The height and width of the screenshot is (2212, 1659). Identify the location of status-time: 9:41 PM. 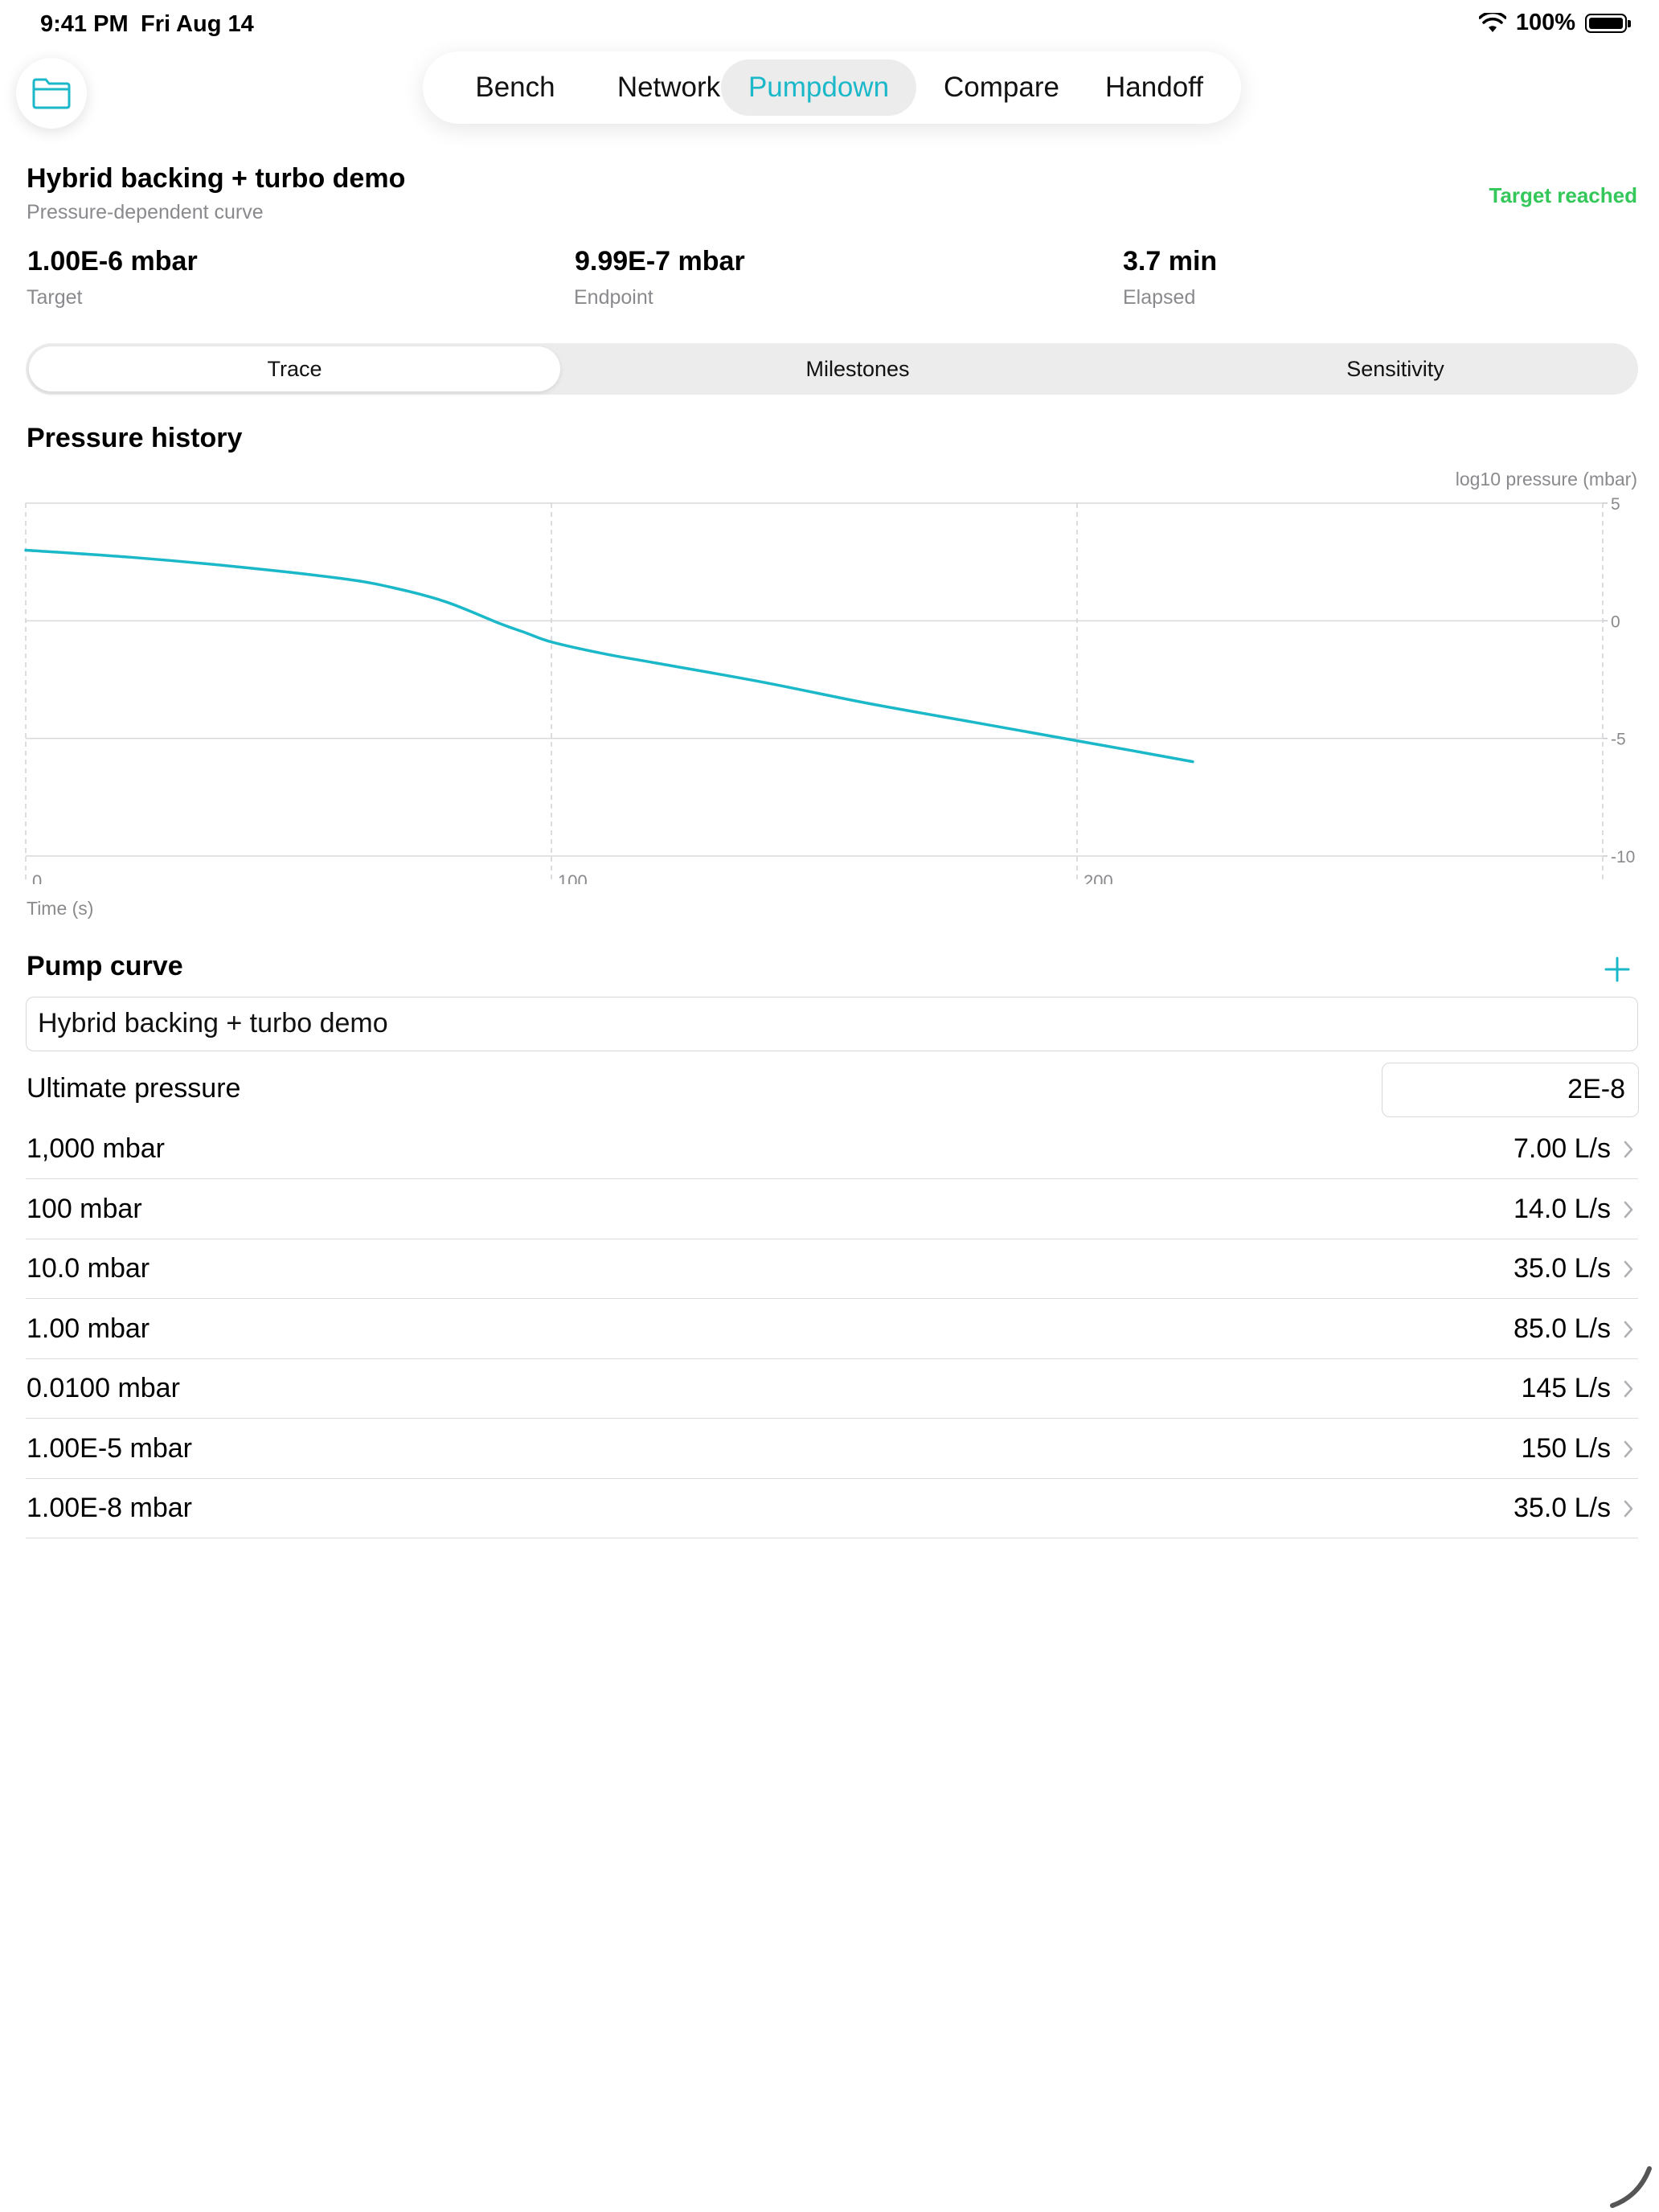
(84, 24).